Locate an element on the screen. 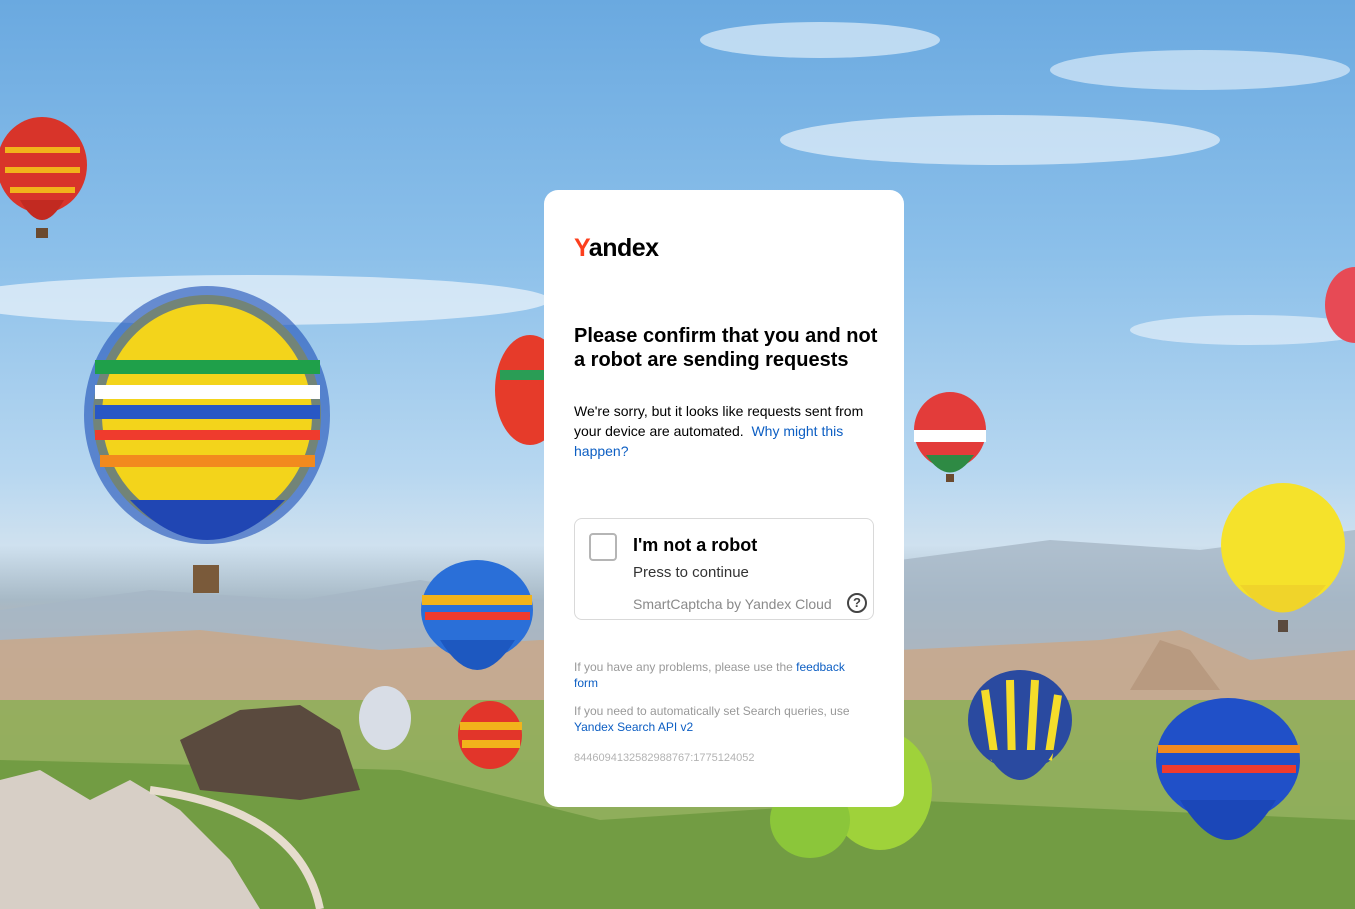 This screenshot has width=1355, height=909. request-id: 8446094132582988767:1775124052 is located at coordinates (664, 758).